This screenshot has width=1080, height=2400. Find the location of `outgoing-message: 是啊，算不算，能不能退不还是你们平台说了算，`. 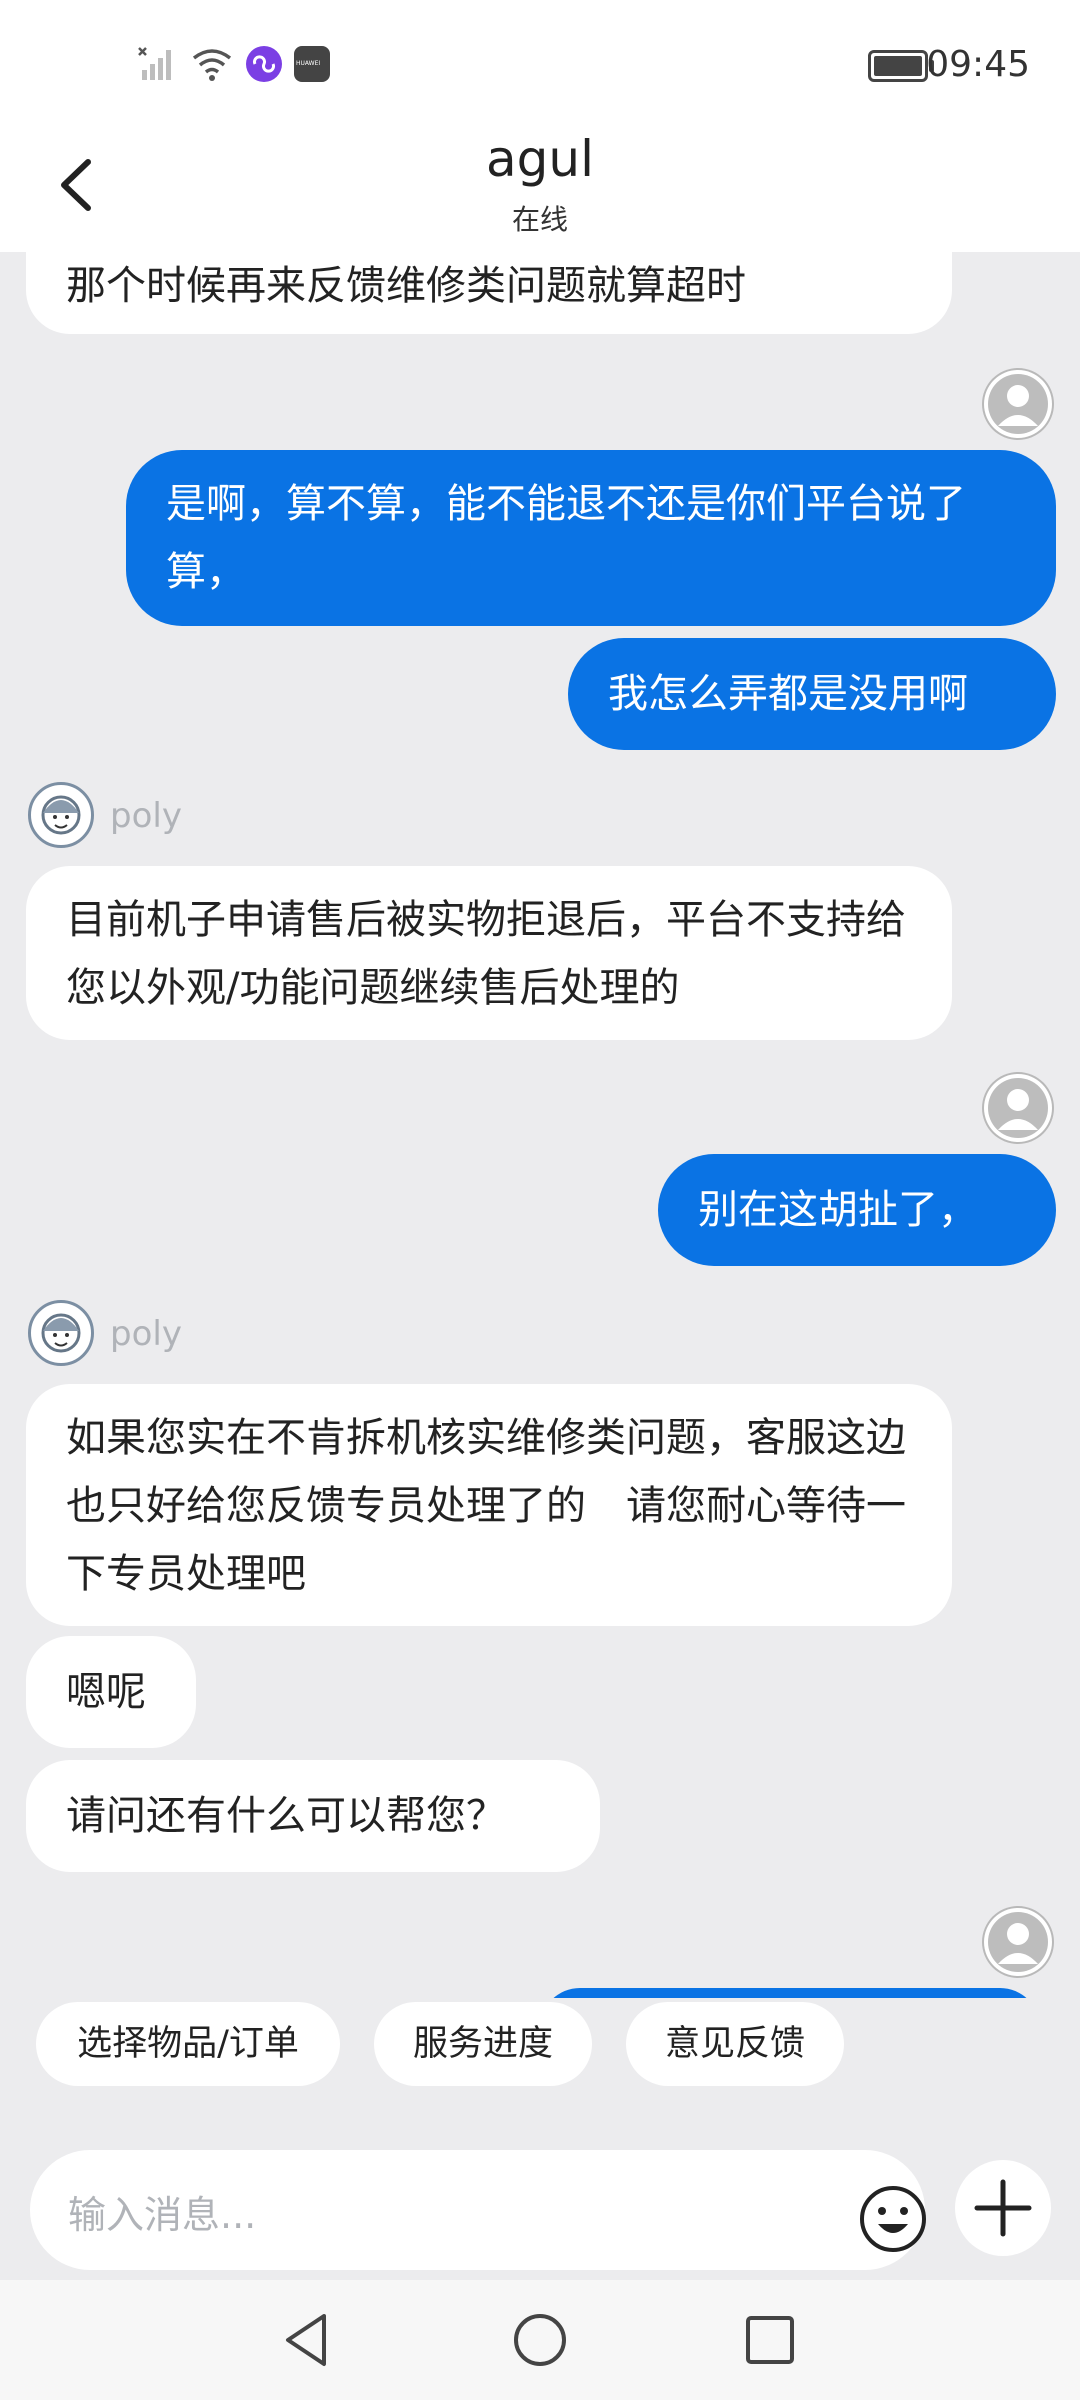

outgoing-message: 是啊，算不算，能不能退不还是你们平台说了算， is located at coordinates (591, 538).